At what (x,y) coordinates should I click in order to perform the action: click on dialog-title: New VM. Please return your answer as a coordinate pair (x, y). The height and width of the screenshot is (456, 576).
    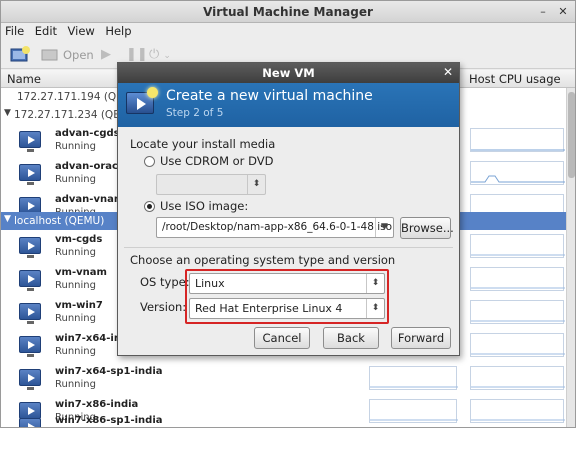
    Looking at the image, I should click on (288, 73).